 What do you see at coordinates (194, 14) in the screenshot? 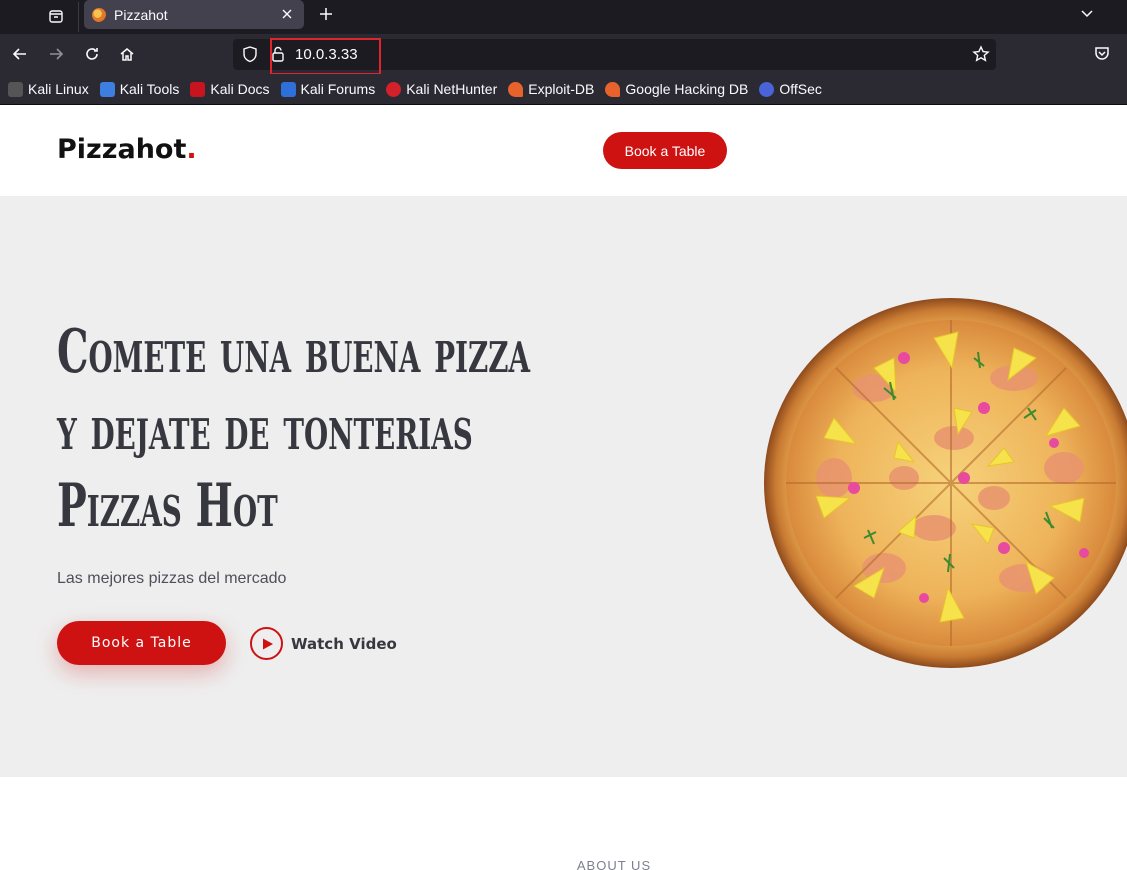
I see `active-tab: Pizzahot` at bounding box center [194, 14].